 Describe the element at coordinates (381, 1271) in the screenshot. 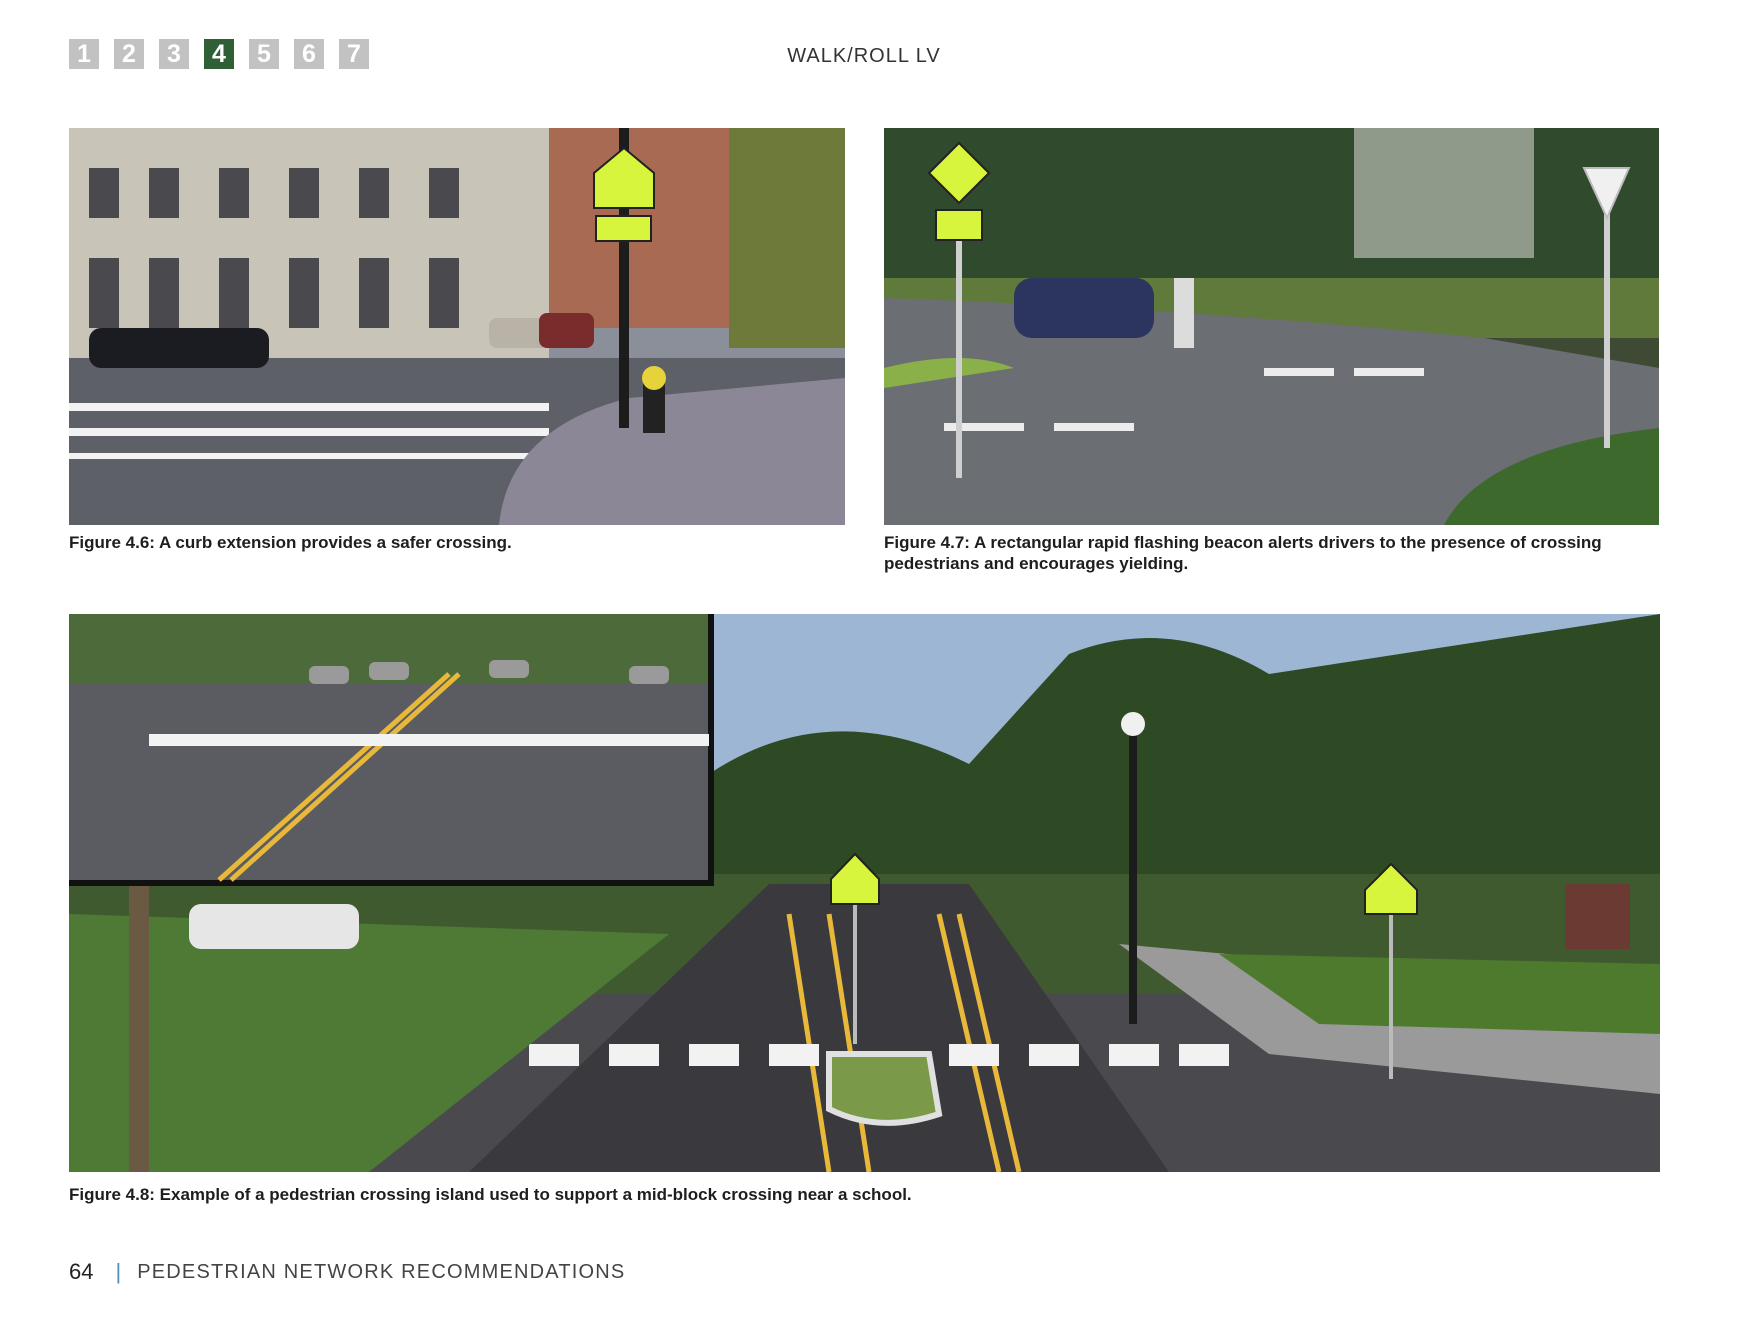

I see `section-title: PEDESTRIAN NETWORK RECOMMENDATIONS` at that location.